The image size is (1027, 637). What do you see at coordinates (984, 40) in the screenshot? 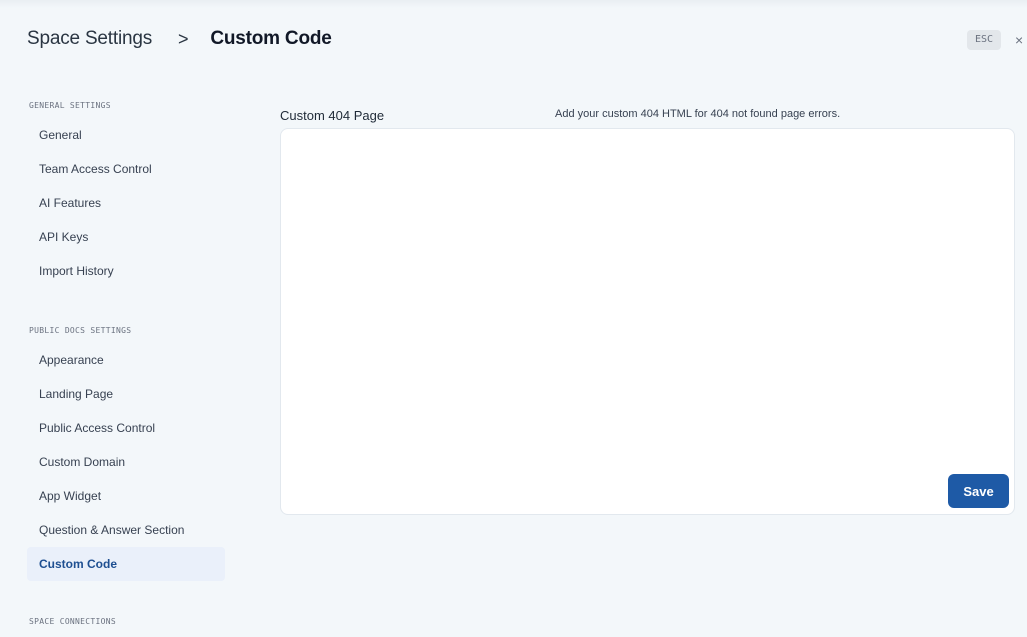
I see `esc-key-badge: ESC` at bounding box center [984, 40].